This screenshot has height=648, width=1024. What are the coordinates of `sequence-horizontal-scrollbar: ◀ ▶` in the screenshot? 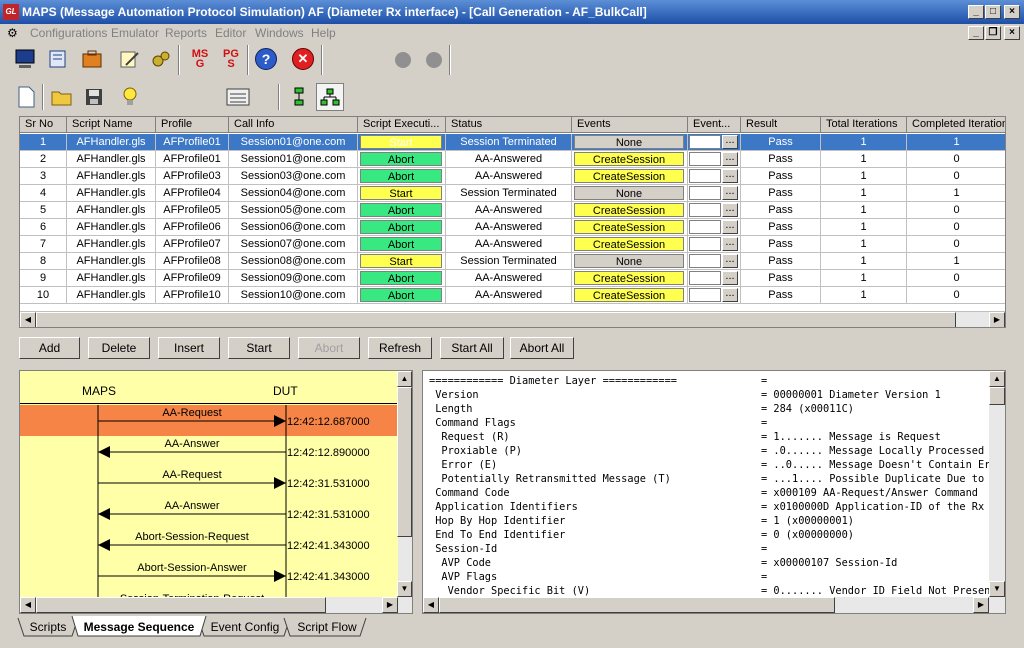 It's located at (216, 605).